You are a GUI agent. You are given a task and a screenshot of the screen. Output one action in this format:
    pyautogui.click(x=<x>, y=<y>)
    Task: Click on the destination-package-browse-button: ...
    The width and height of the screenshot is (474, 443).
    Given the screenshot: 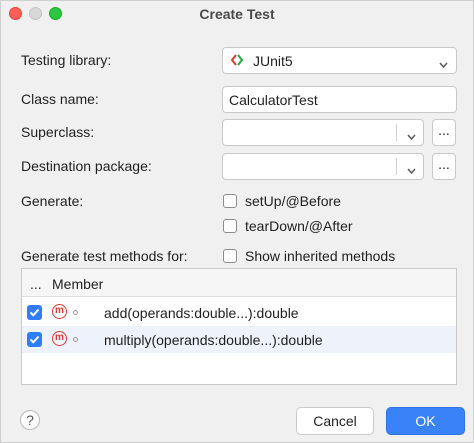 What is the action you would take?
    pyautogui.click(x=444, y=166)
    